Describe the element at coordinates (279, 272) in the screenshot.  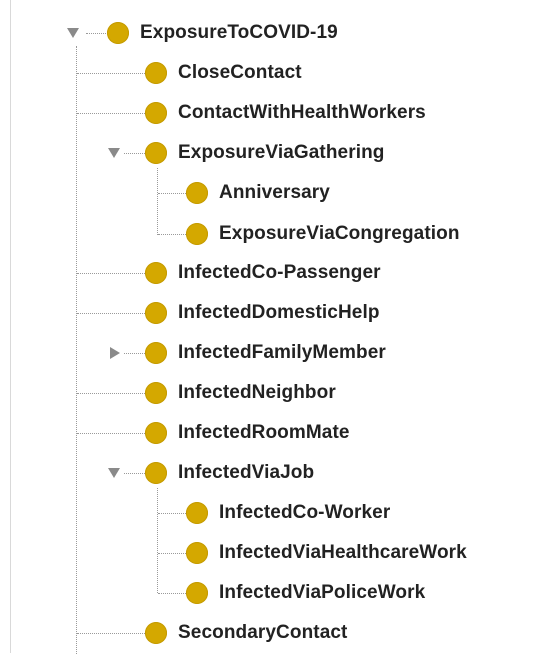
I see `tree-node-label: InfectedCo-Passenger` at that location.